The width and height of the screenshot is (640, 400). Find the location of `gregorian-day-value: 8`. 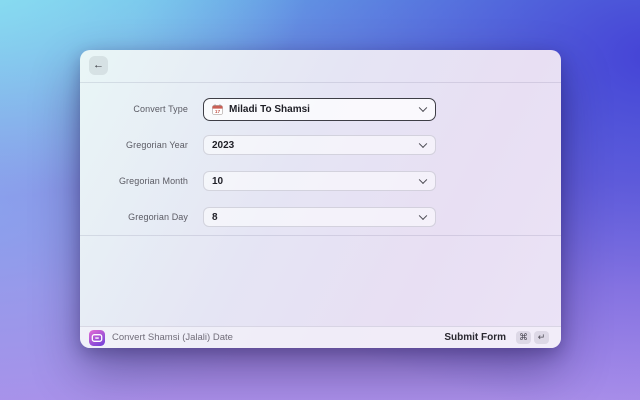

gregorian-day-value: 8 is located at coordinates (215, 217).